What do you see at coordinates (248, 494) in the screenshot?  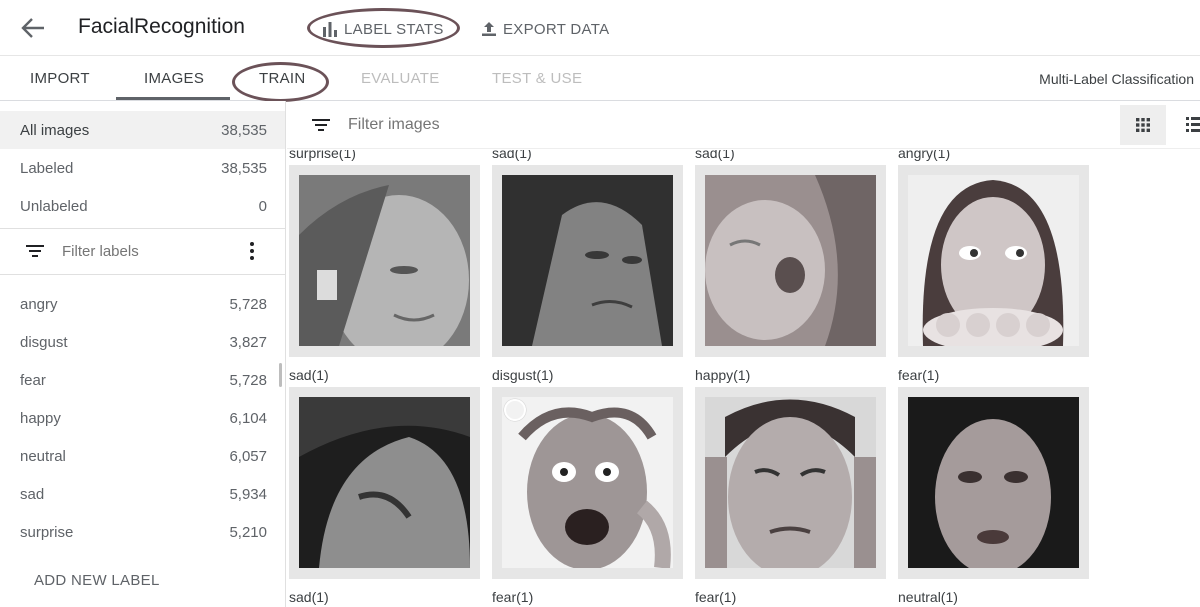 I see `label-count: 5,934` at bounding box center [248, 494].